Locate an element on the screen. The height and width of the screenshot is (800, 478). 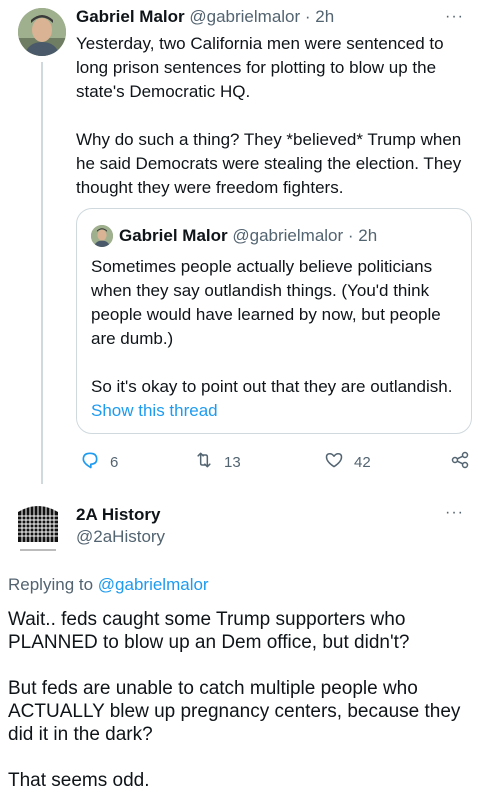
reply-icon is located at coordinates (90, 462).